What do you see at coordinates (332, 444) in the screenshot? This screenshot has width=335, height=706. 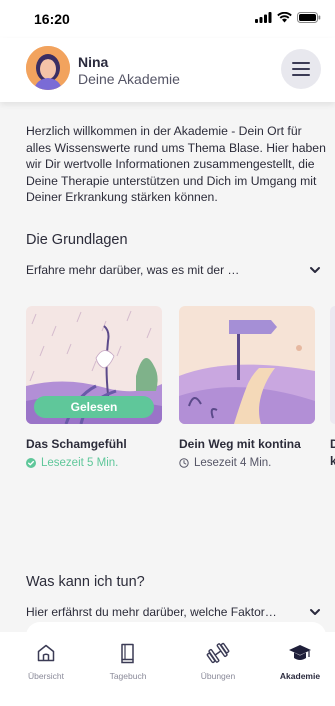 I see `card-title-partial: D` at bounding box center [332, 444].